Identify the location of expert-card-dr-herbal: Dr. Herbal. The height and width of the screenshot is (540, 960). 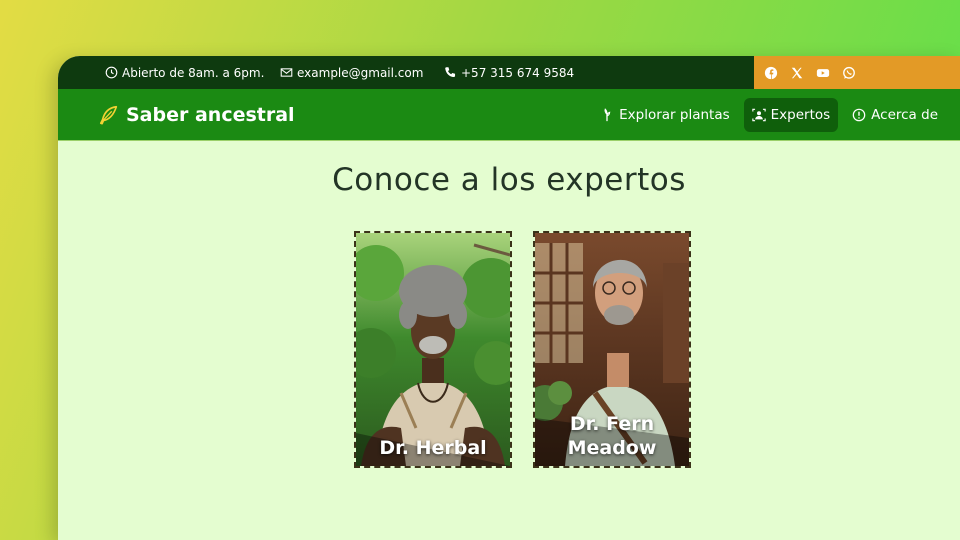
(433, 349).